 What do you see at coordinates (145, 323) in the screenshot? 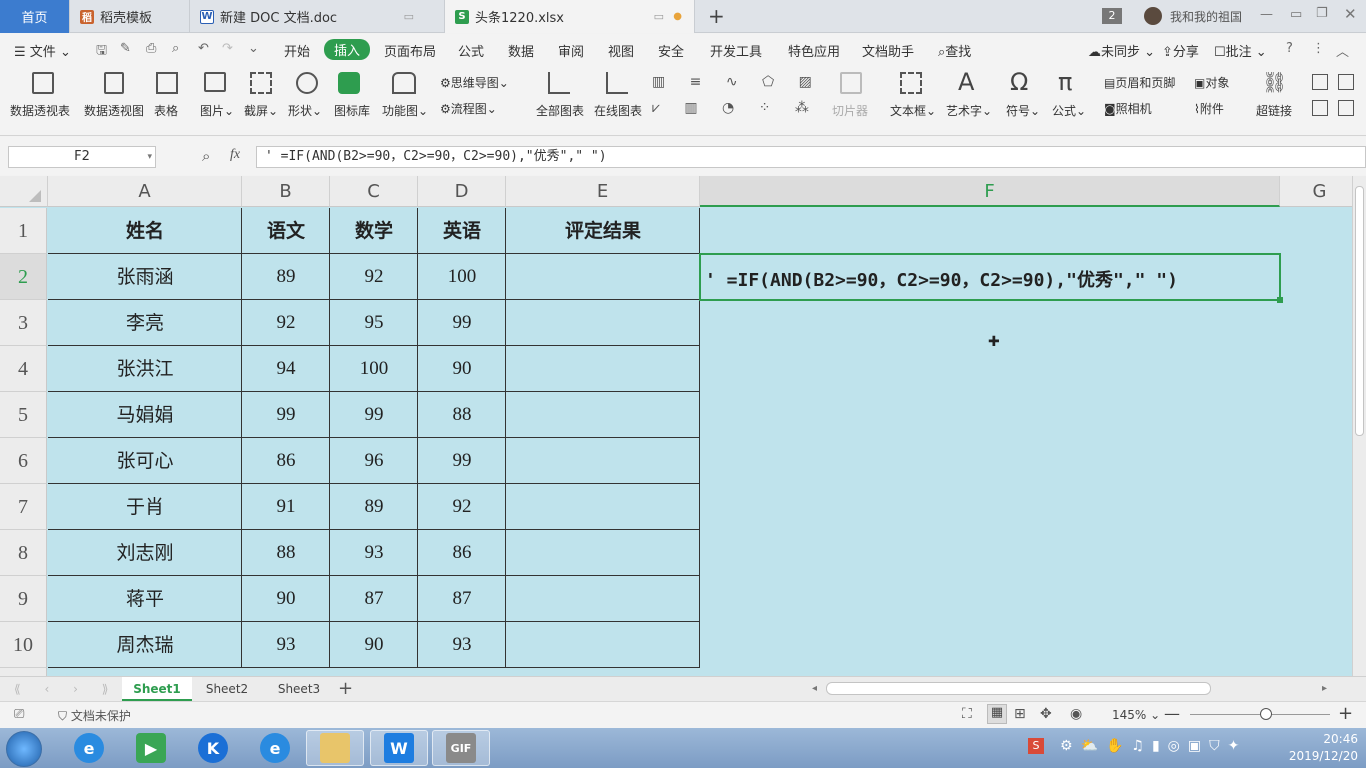
I see `table-cell-name: 李亮` at bounding box center [145, 323].